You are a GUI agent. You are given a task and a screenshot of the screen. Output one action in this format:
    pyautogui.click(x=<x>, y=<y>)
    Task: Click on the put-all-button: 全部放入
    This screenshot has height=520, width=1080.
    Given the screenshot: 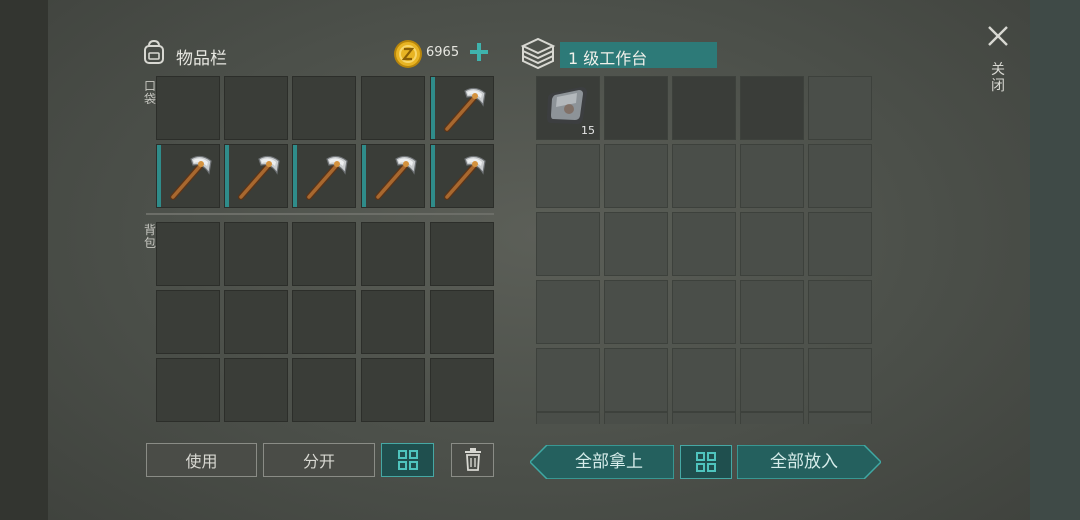 What is the action you would take?
    pyautogui.click(x=809, y=462)
    